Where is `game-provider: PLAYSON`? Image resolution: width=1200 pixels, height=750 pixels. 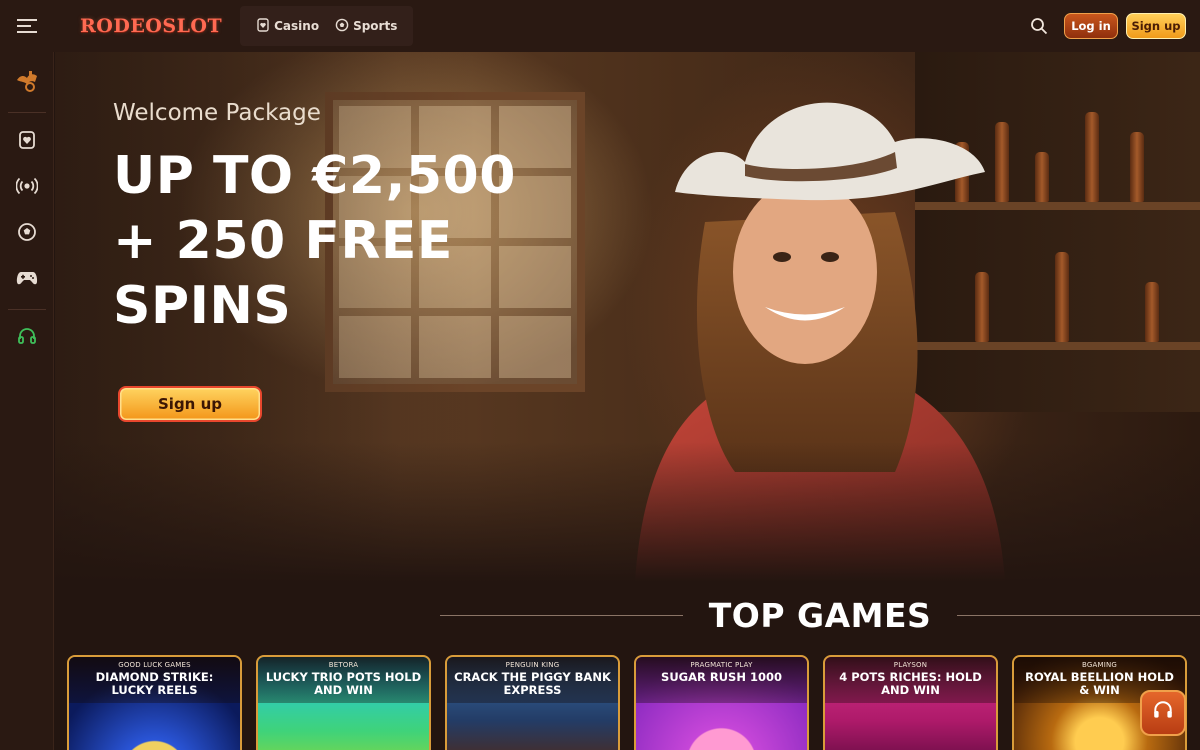
game-provider: PLAYSON is located at coordinates (910, 665).